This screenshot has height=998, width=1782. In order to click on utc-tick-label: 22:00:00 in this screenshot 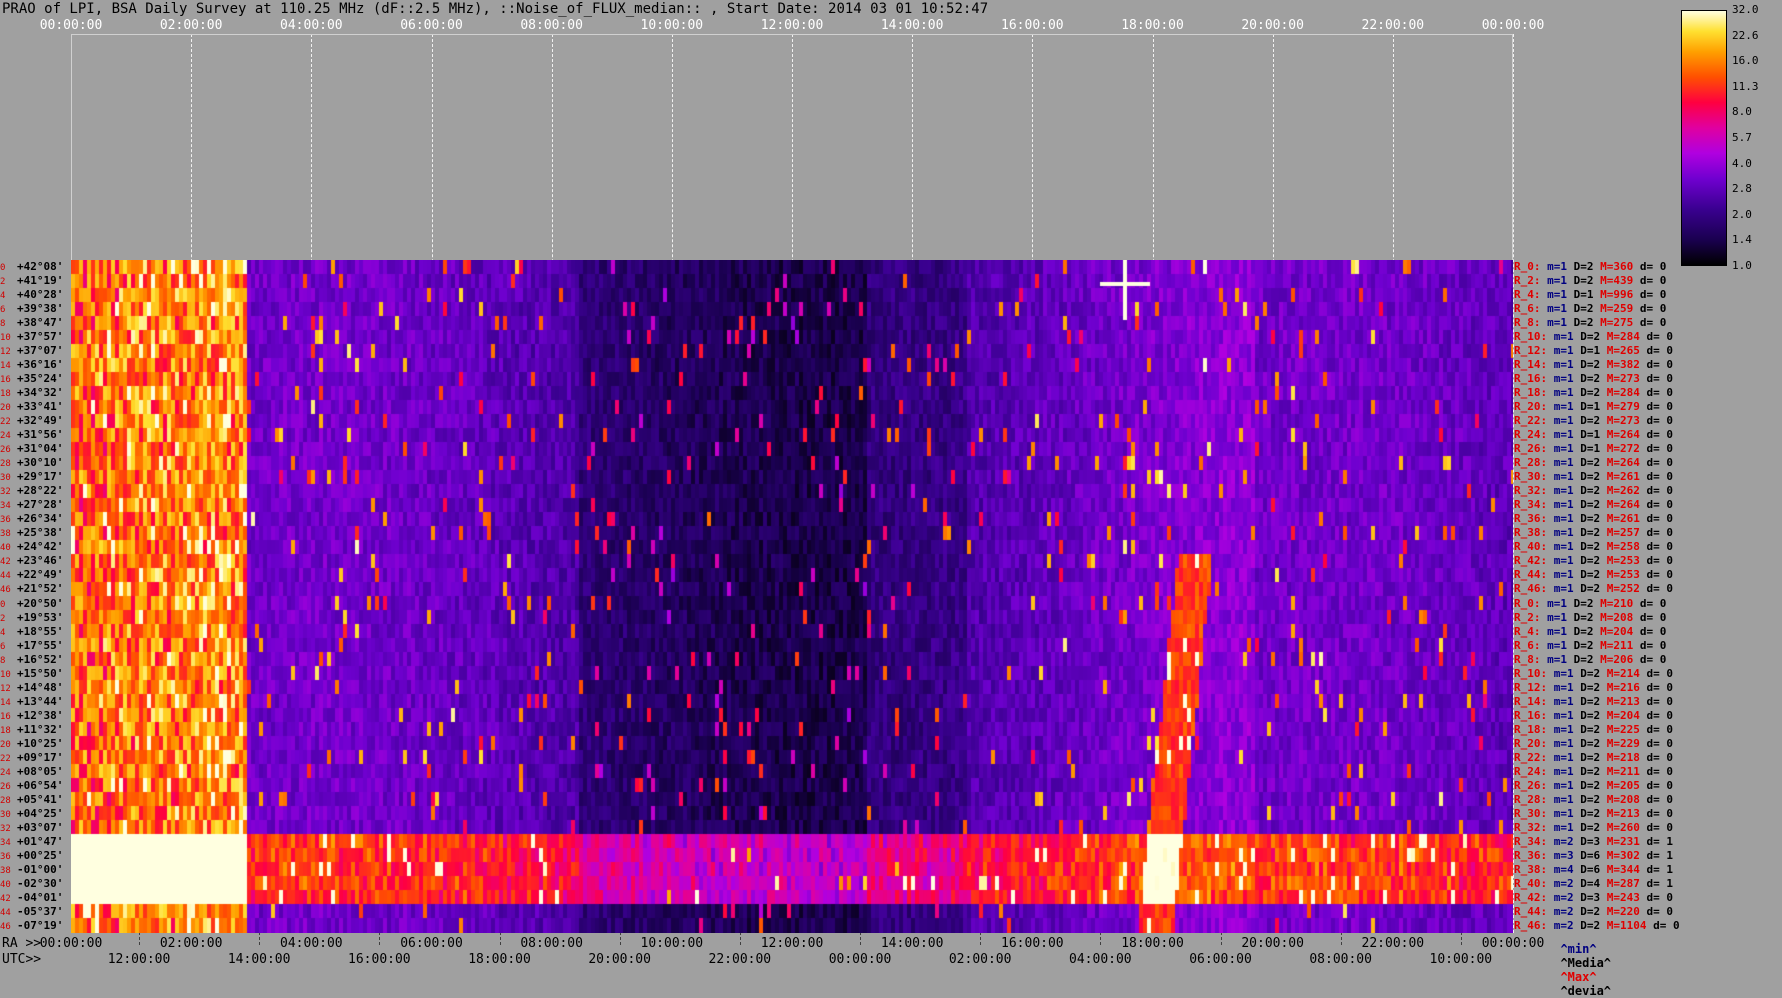, I will do `click(740, 959)`.